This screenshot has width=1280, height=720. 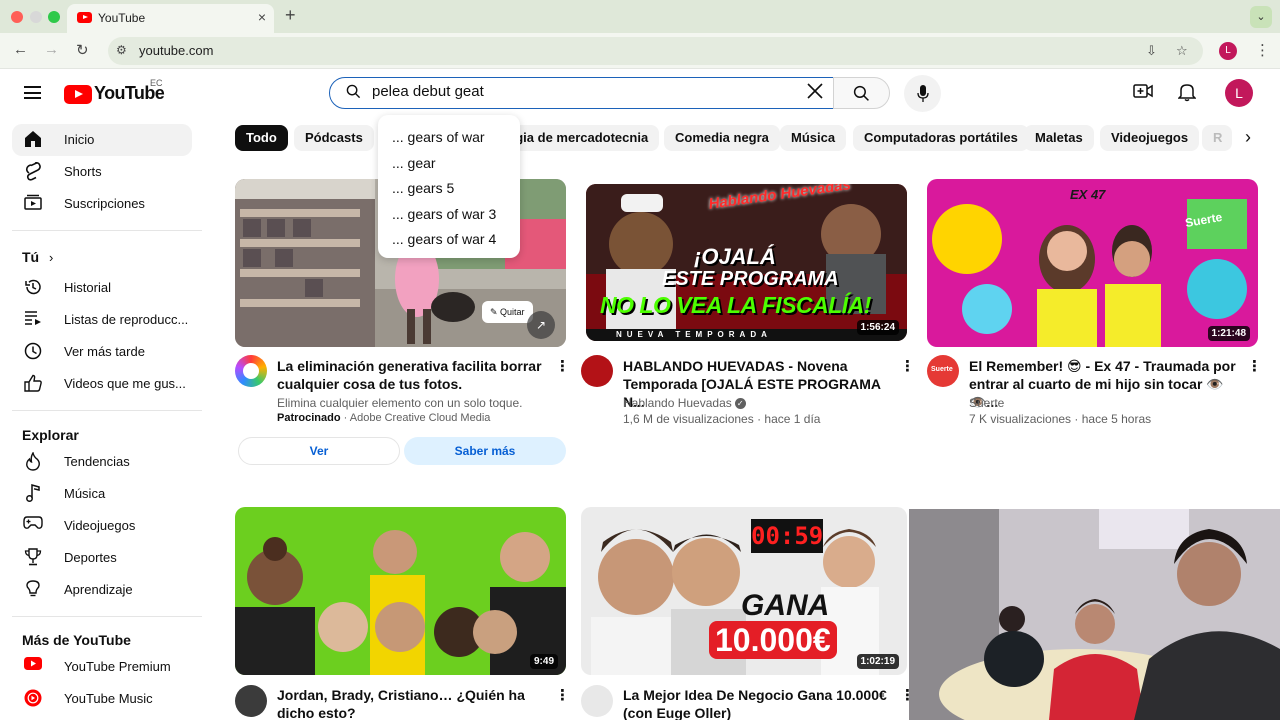 What do you see at coordinates (1217, 138) in the screenshot?
I see `chip-truncated: R` at bounding box center [1217, 138].